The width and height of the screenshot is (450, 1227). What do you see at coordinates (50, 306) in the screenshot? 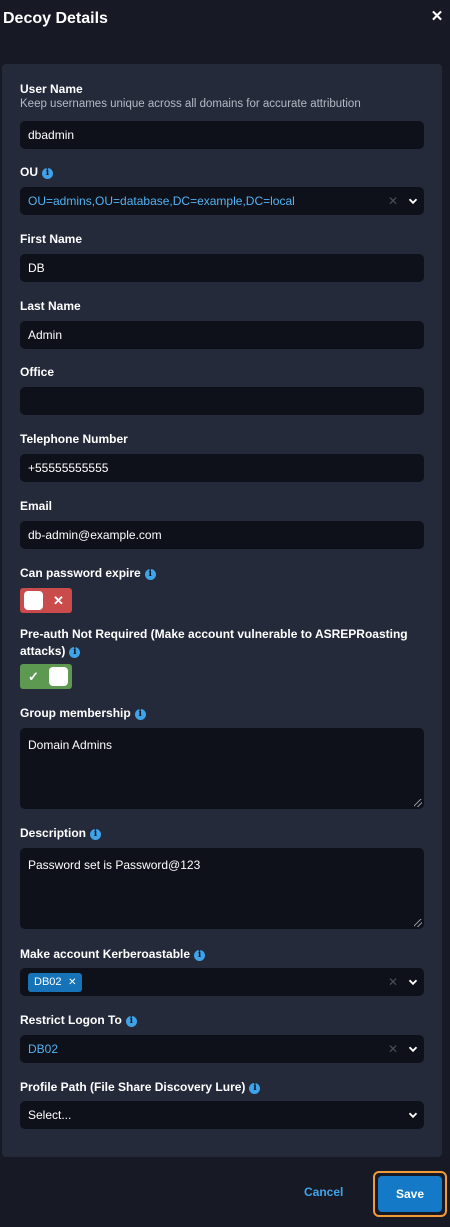
I see `last-name-label: Last Name` at bounding box center [50, 306].